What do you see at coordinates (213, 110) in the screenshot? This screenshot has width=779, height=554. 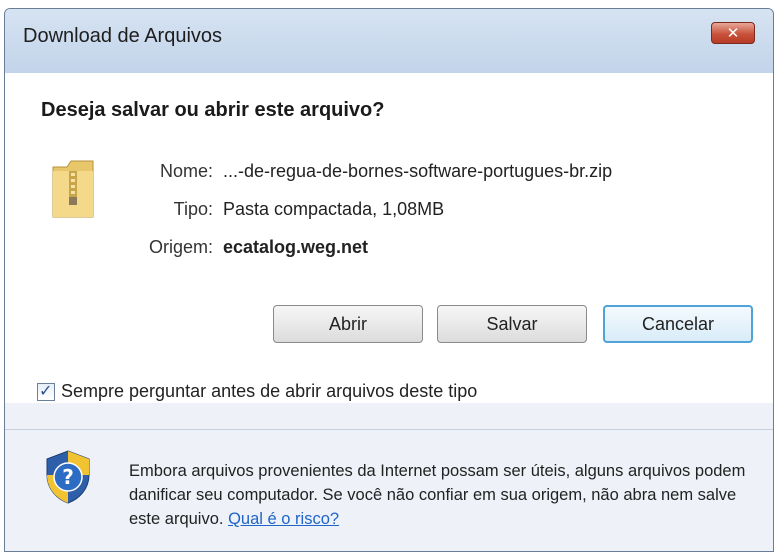 I see `dialog-question: Deseja salvar ou abrir este arquivo?` at bounding box center [213, 110].